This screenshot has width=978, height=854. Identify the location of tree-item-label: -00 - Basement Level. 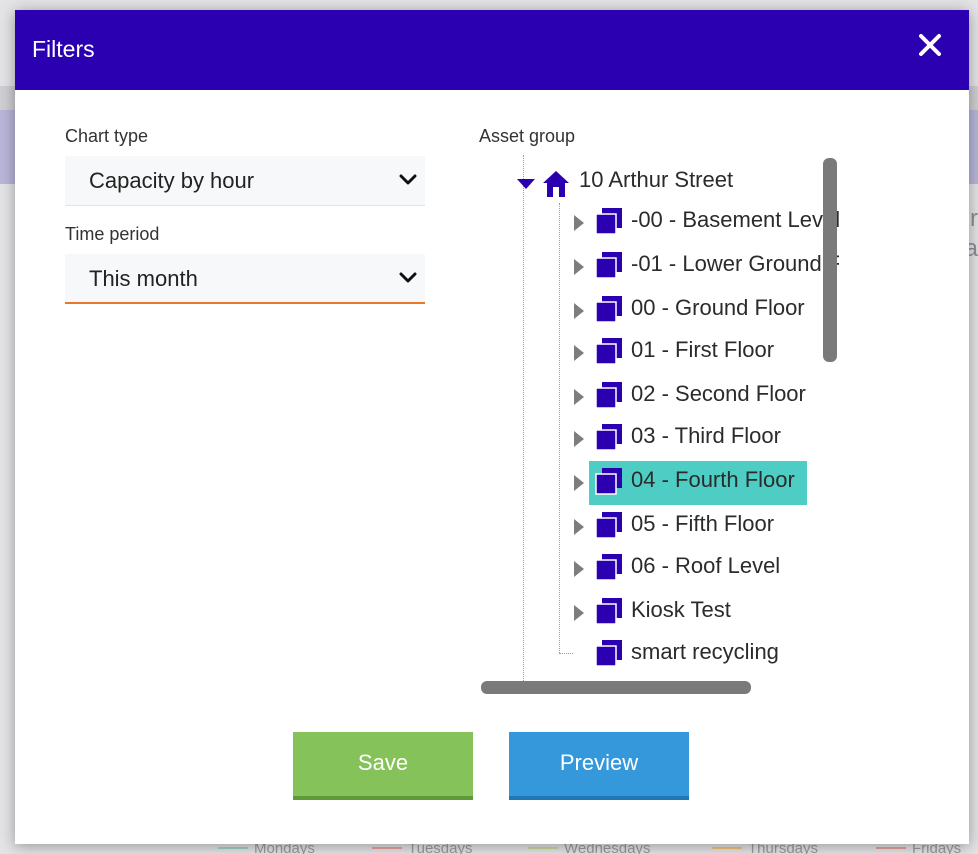
(735, 219).